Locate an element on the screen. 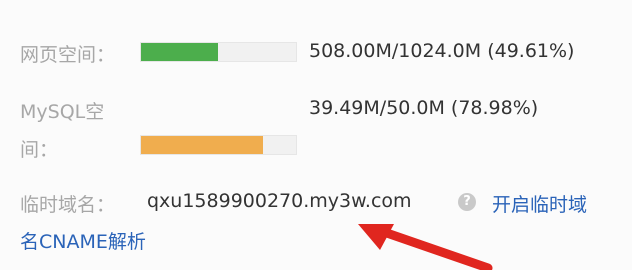 The height and width of the screenshot is (270, 632). mysql-space-usage: 39.49M/50.0M (78.98%) is located at coordinates (424, 108).